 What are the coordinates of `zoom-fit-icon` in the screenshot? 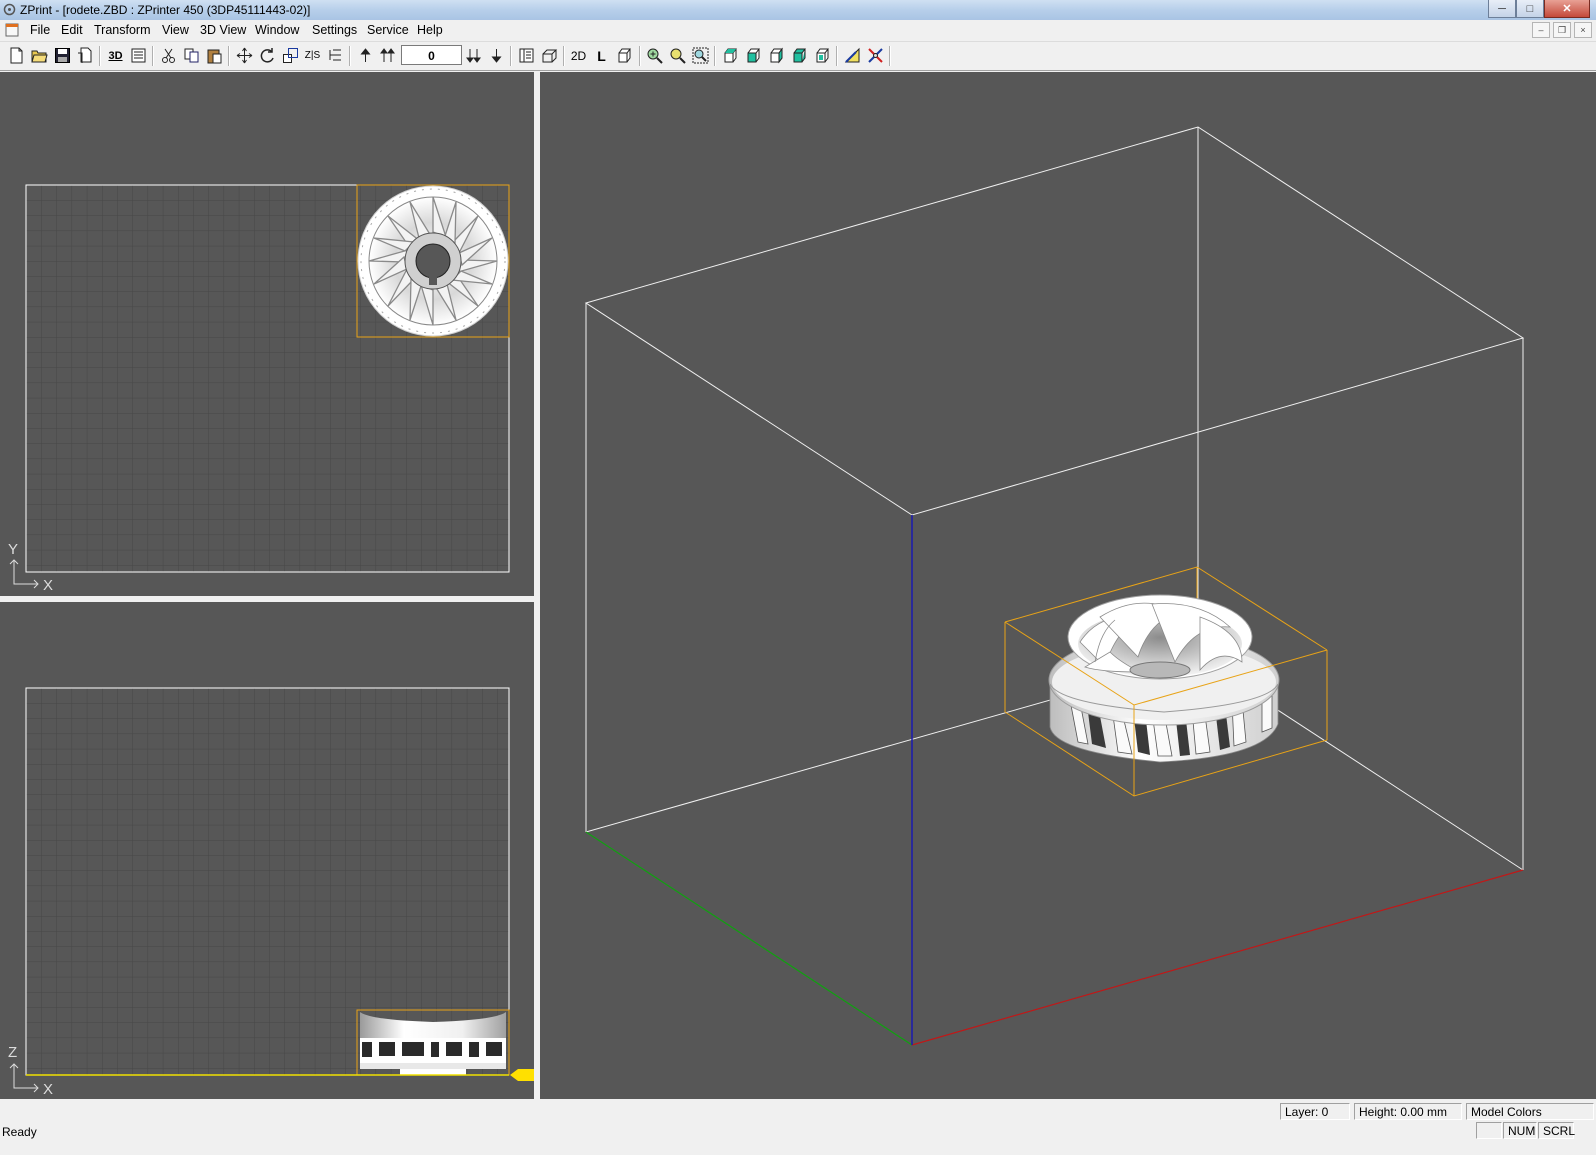 It's located at (700, 55).